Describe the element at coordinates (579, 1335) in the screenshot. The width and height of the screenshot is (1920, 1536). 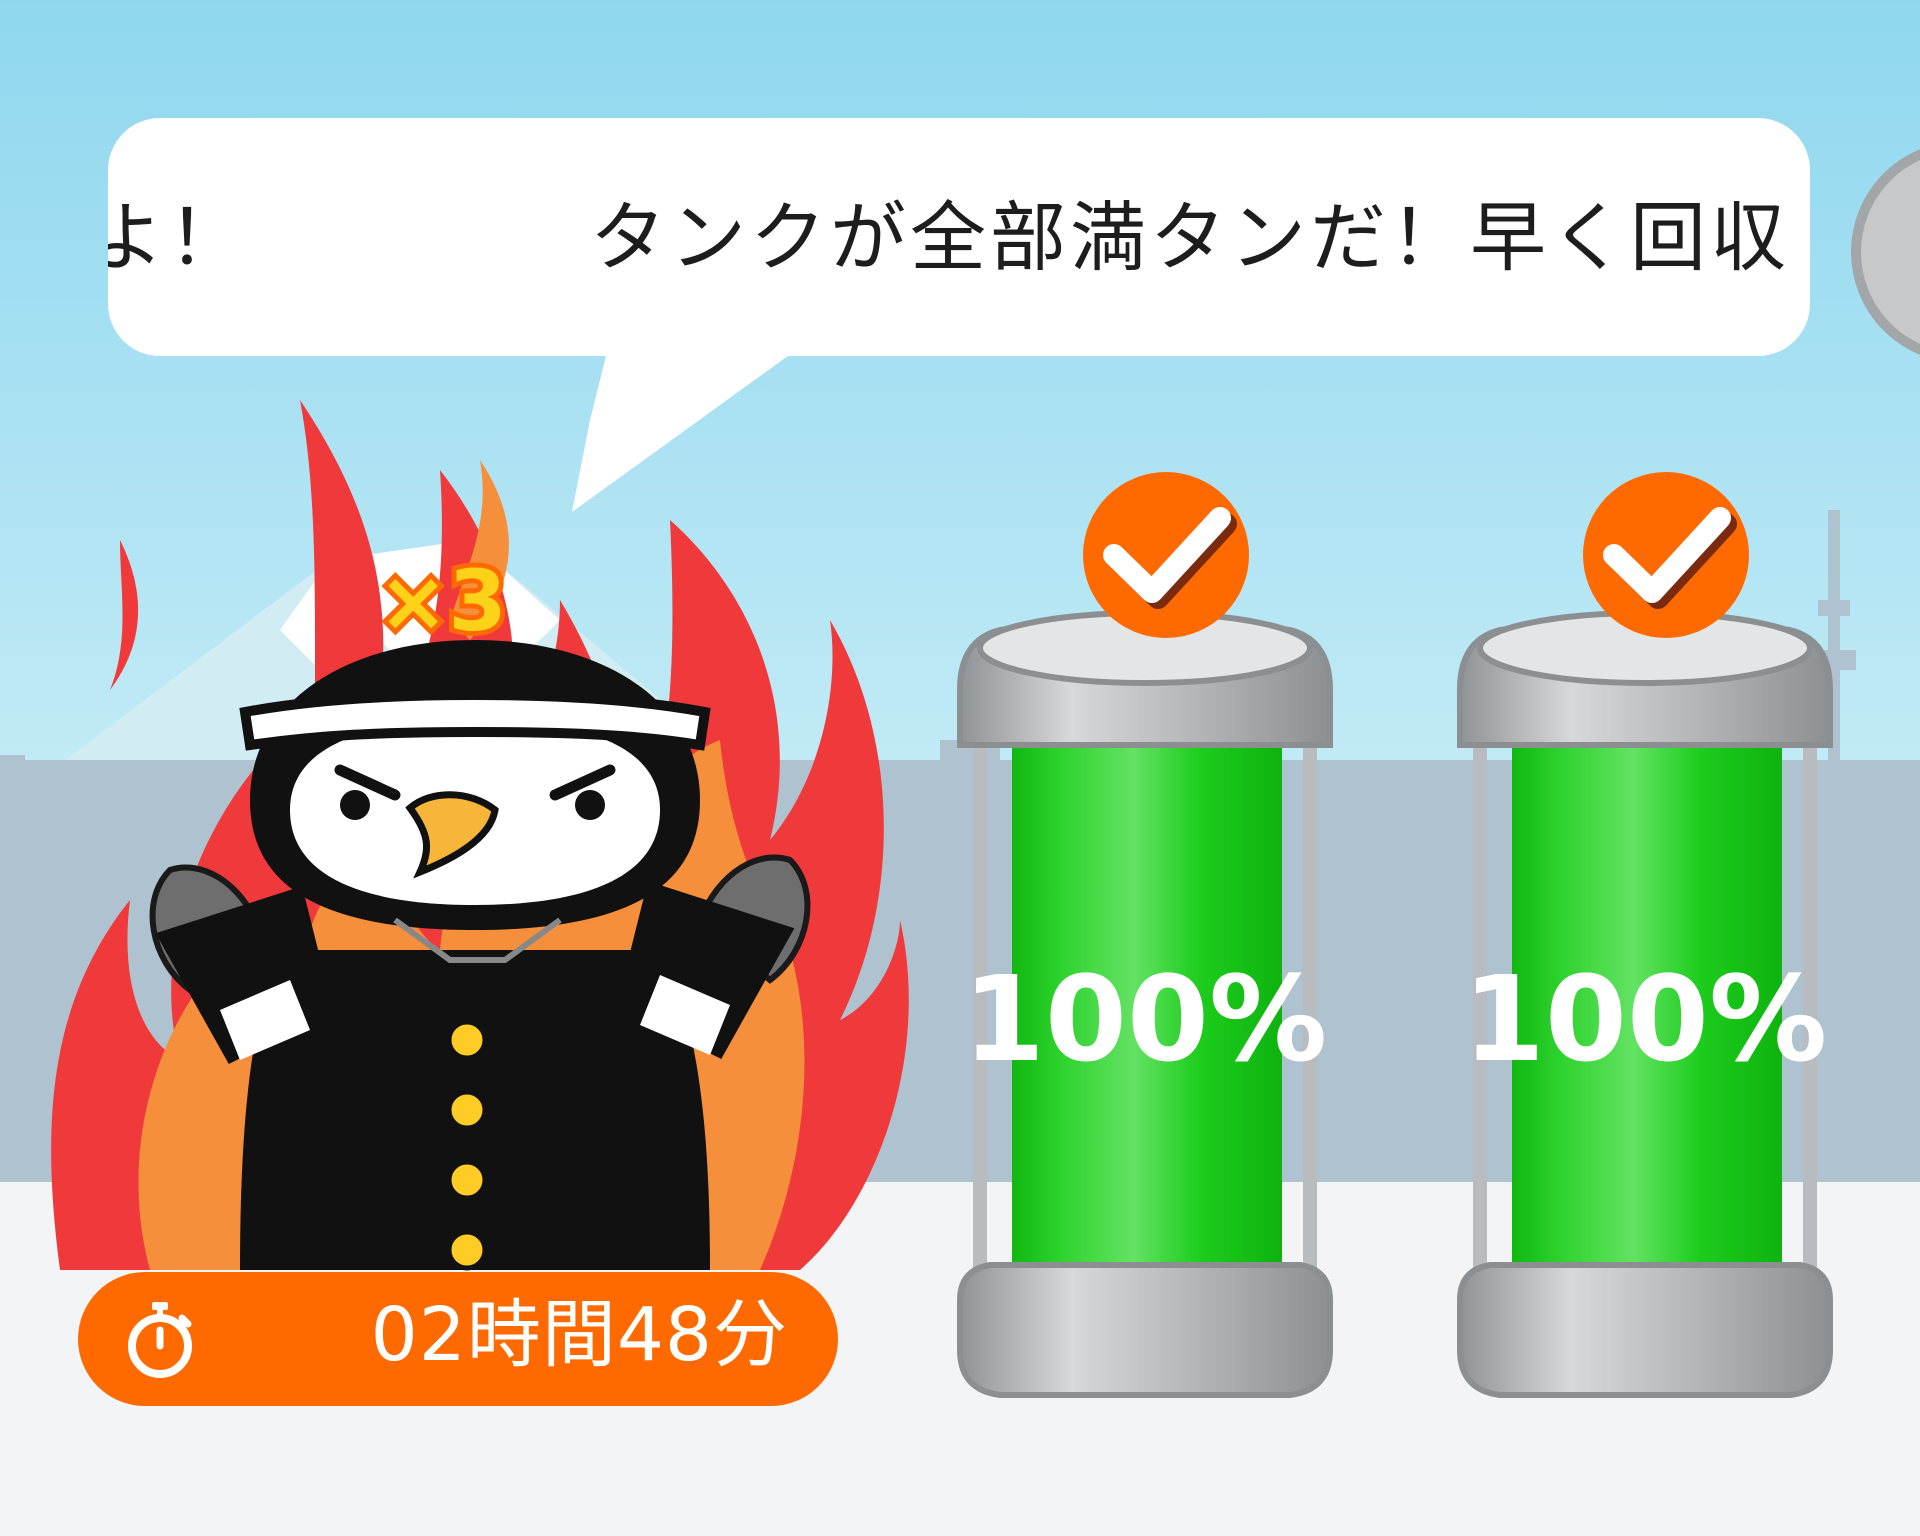
I see `remaining-time: 02時間48分` at that location.